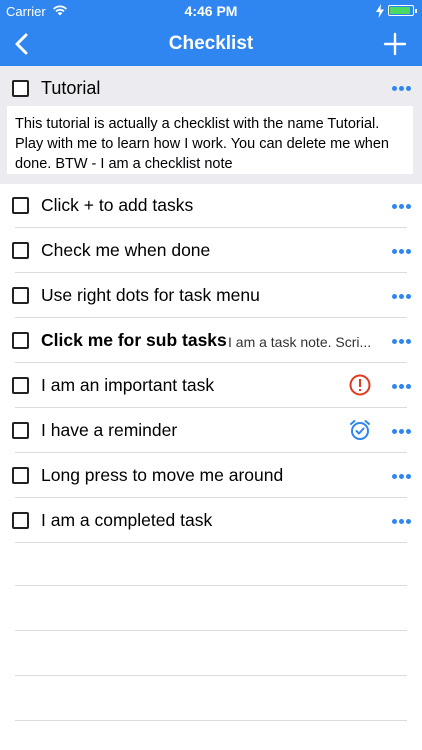 This screenshot has width=422, height=750. Describe the element at coordinates (126, 250) in the screenshot. I see `task-label: Check me when done` at that location.